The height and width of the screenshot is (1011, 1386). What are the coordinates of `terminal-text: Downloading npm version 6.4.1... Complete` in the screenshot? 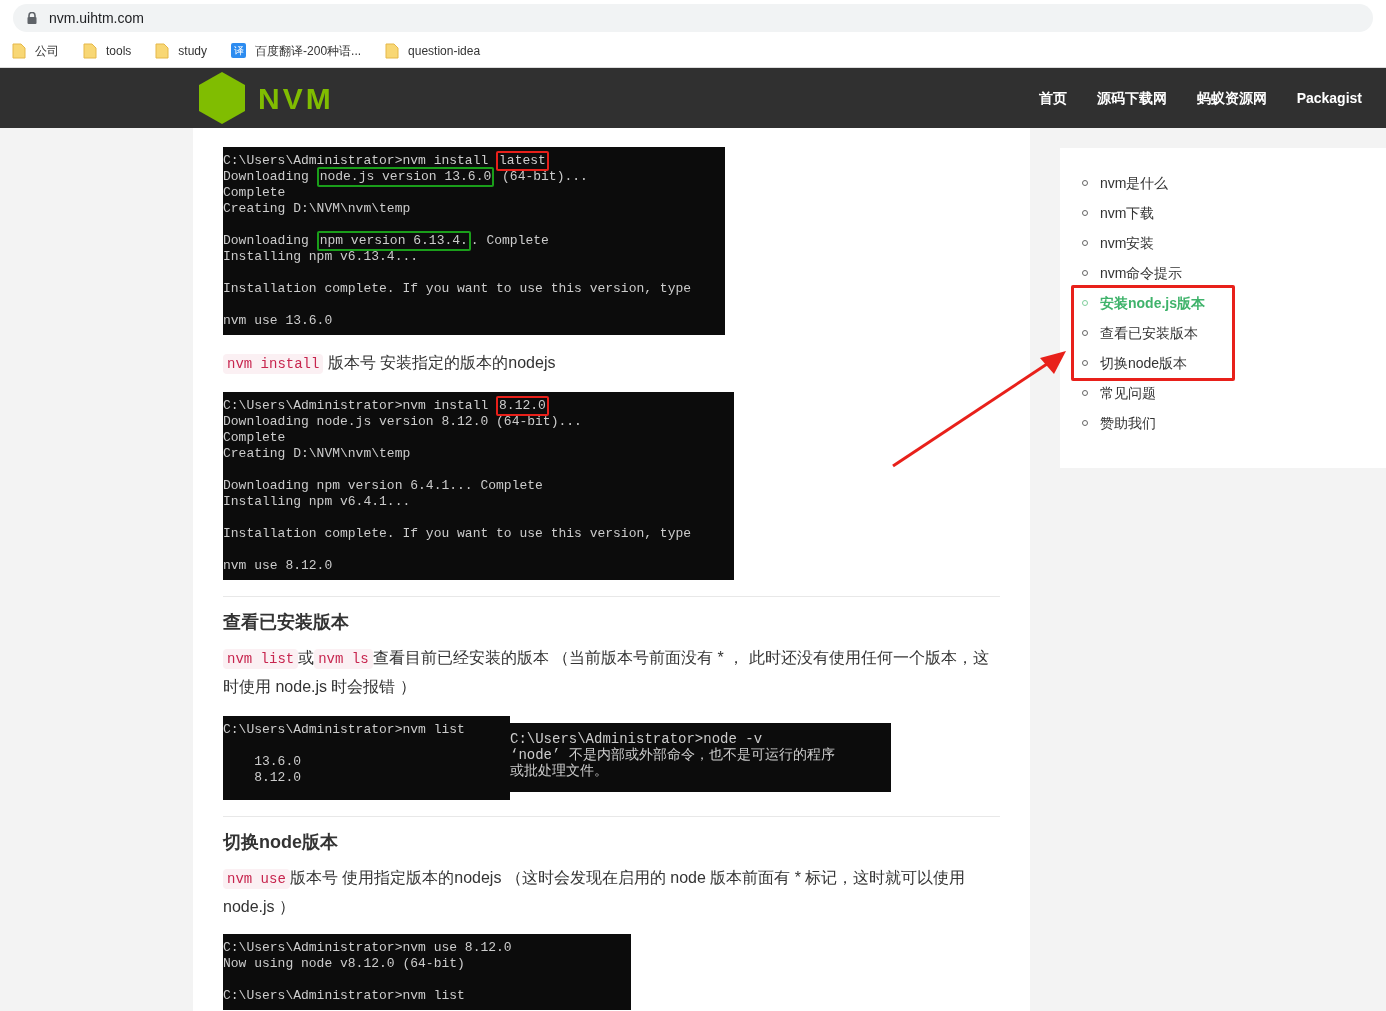 It's located at (383, 486).